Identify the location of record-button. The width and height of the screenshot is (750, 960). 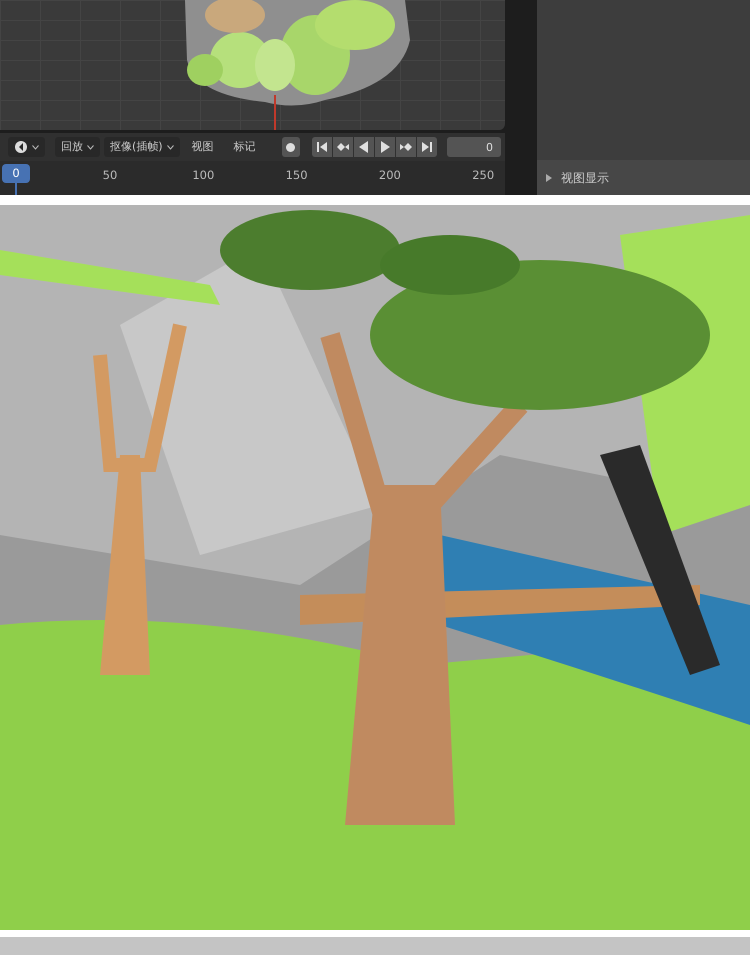
(291, 147).